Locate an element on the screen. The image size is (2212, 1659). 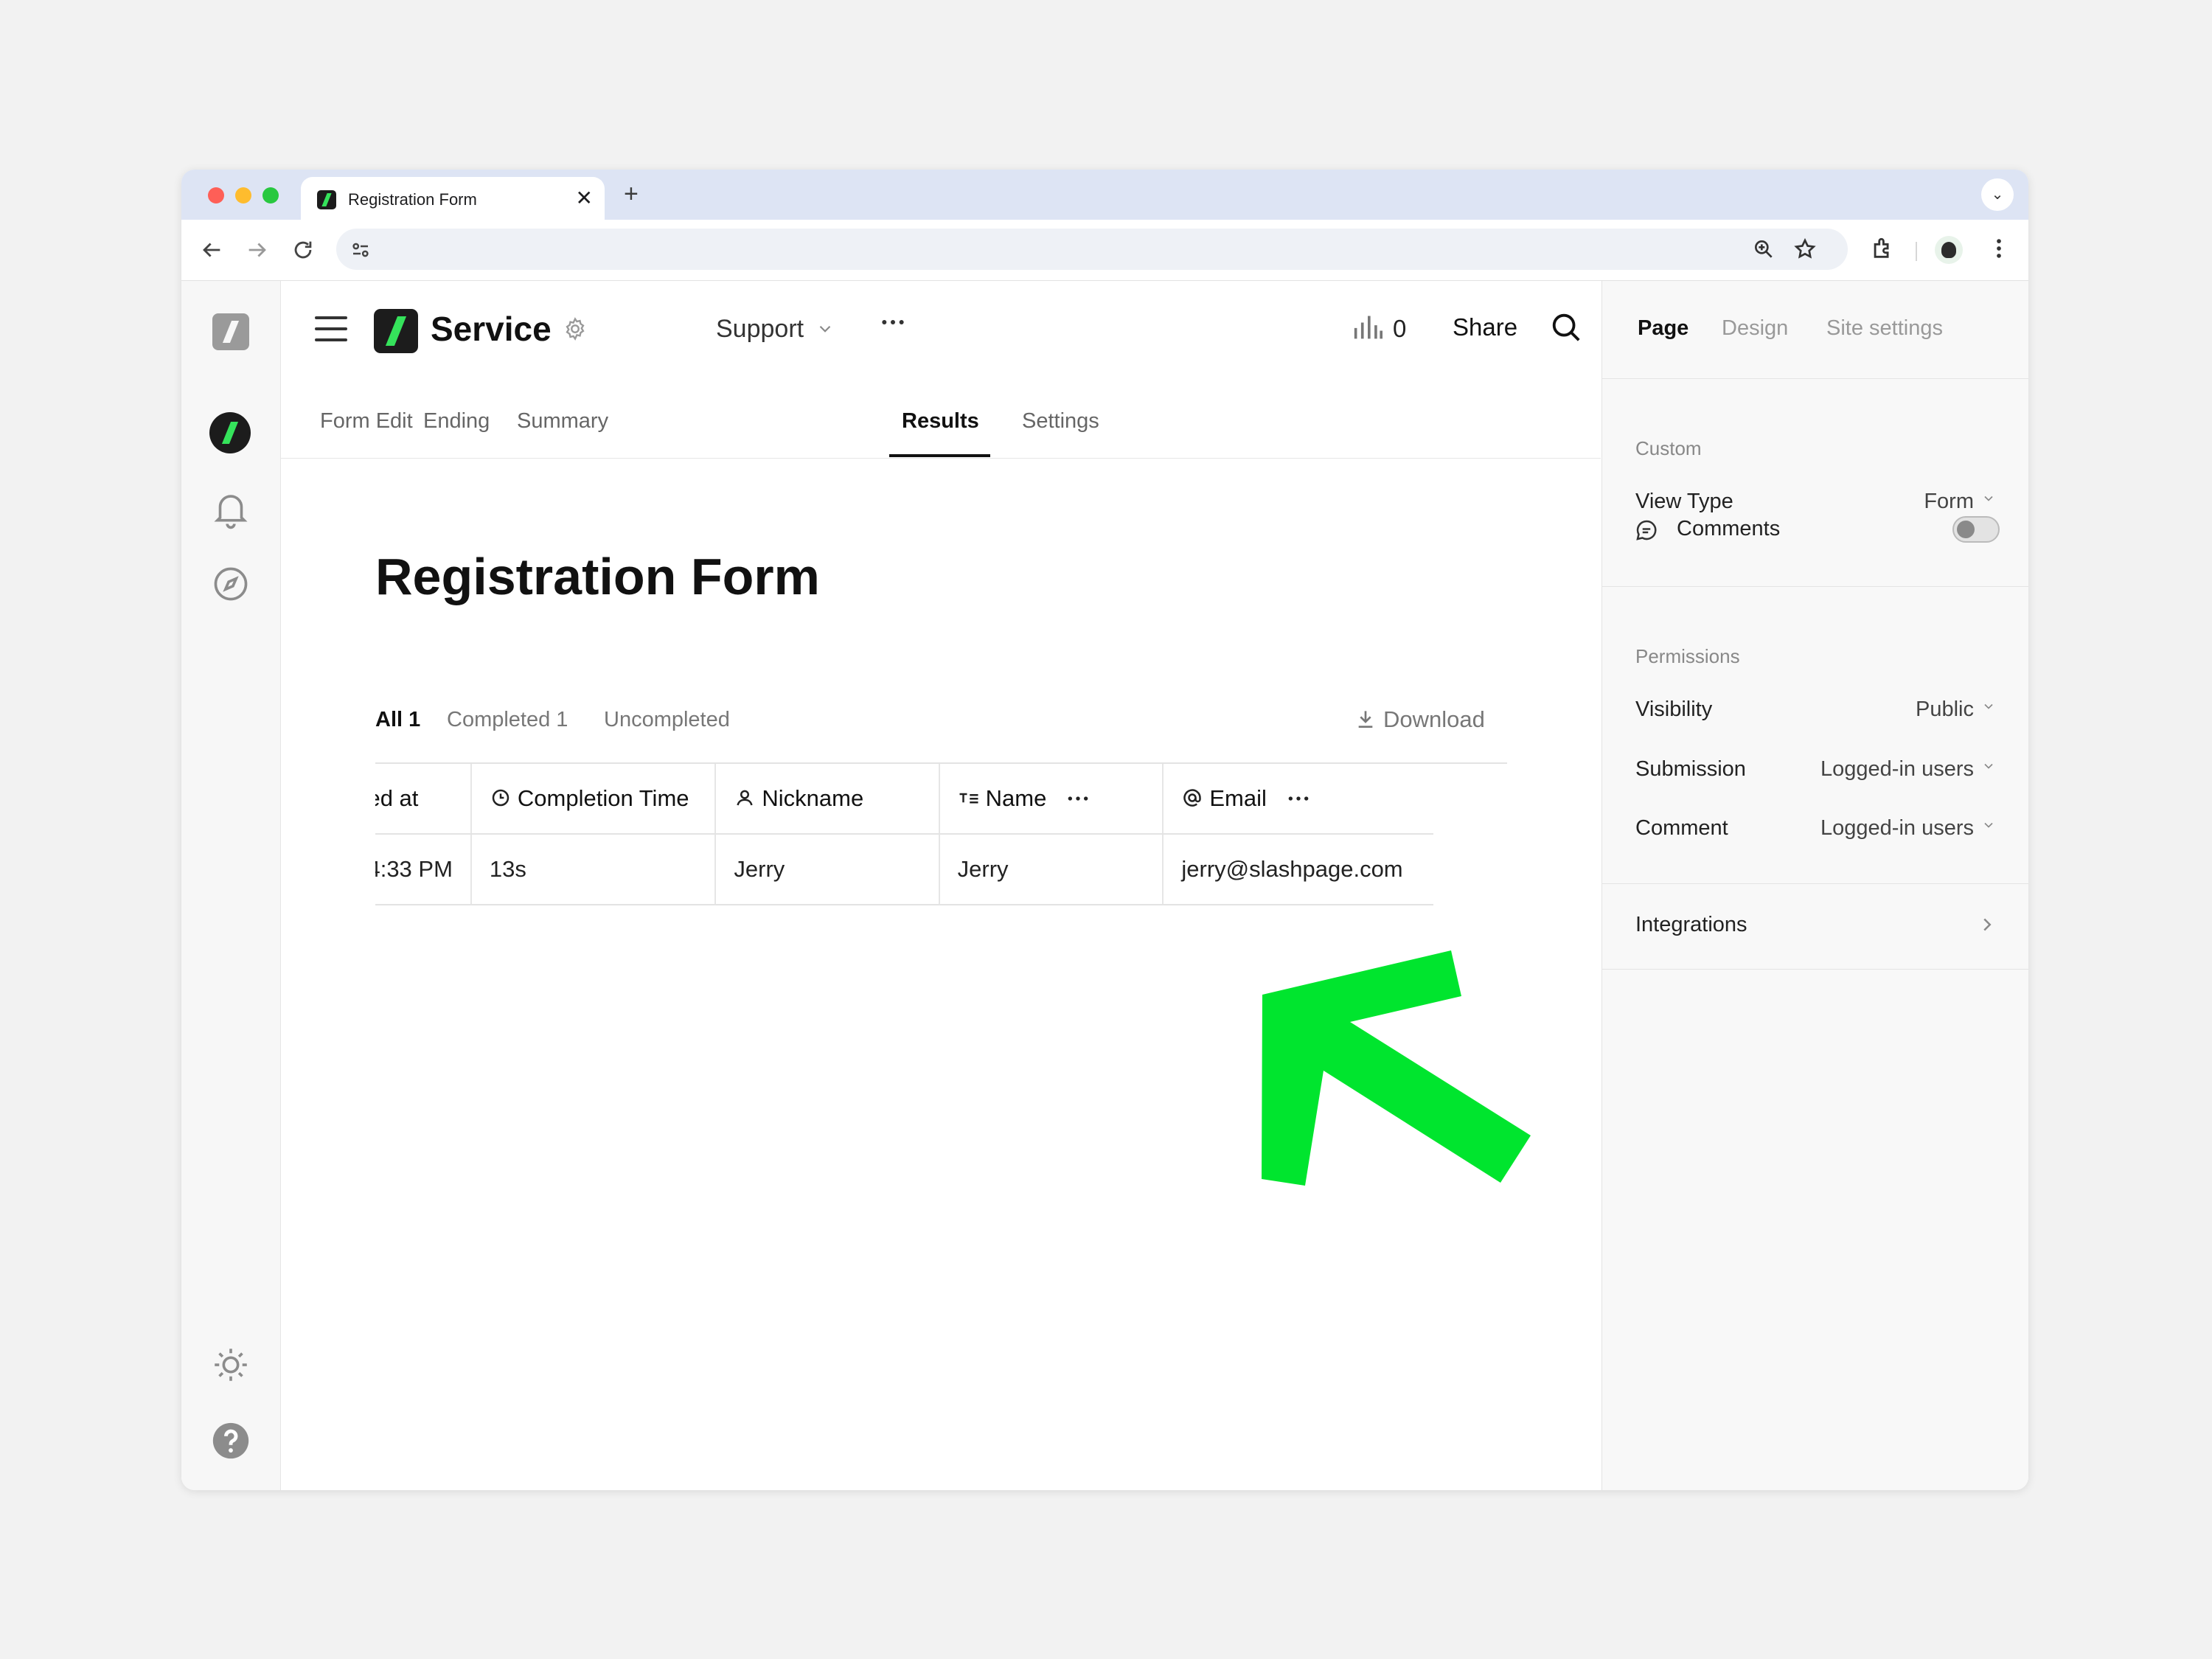
view-type-label: View Type is located at coordinates (1684, 501).